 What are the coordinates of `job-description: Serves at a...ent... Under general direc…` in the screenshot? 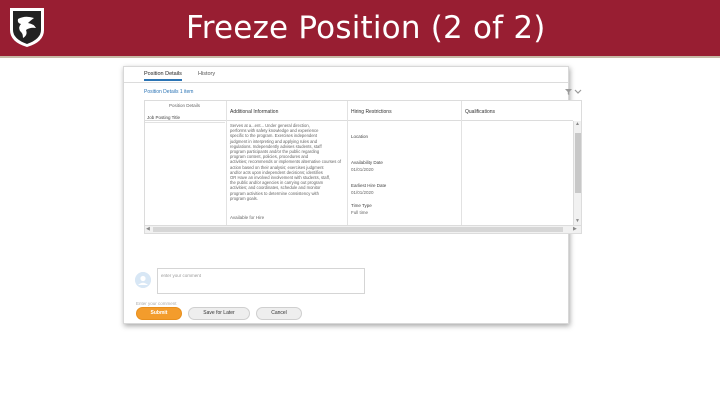 It's located at (287, 162).